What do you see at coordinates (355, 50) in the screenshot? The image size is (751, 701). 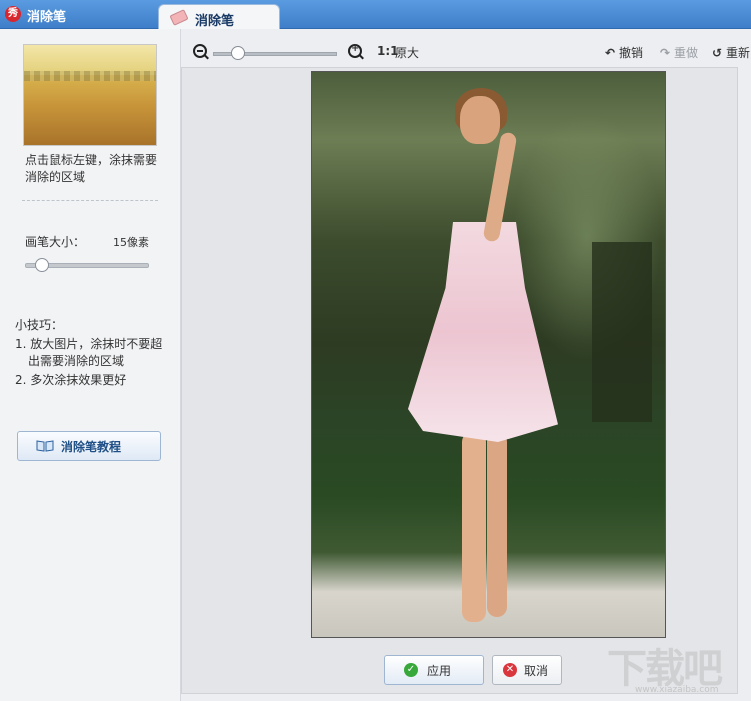 I see `zoom-in-icon` at bounding box center [355, 50].